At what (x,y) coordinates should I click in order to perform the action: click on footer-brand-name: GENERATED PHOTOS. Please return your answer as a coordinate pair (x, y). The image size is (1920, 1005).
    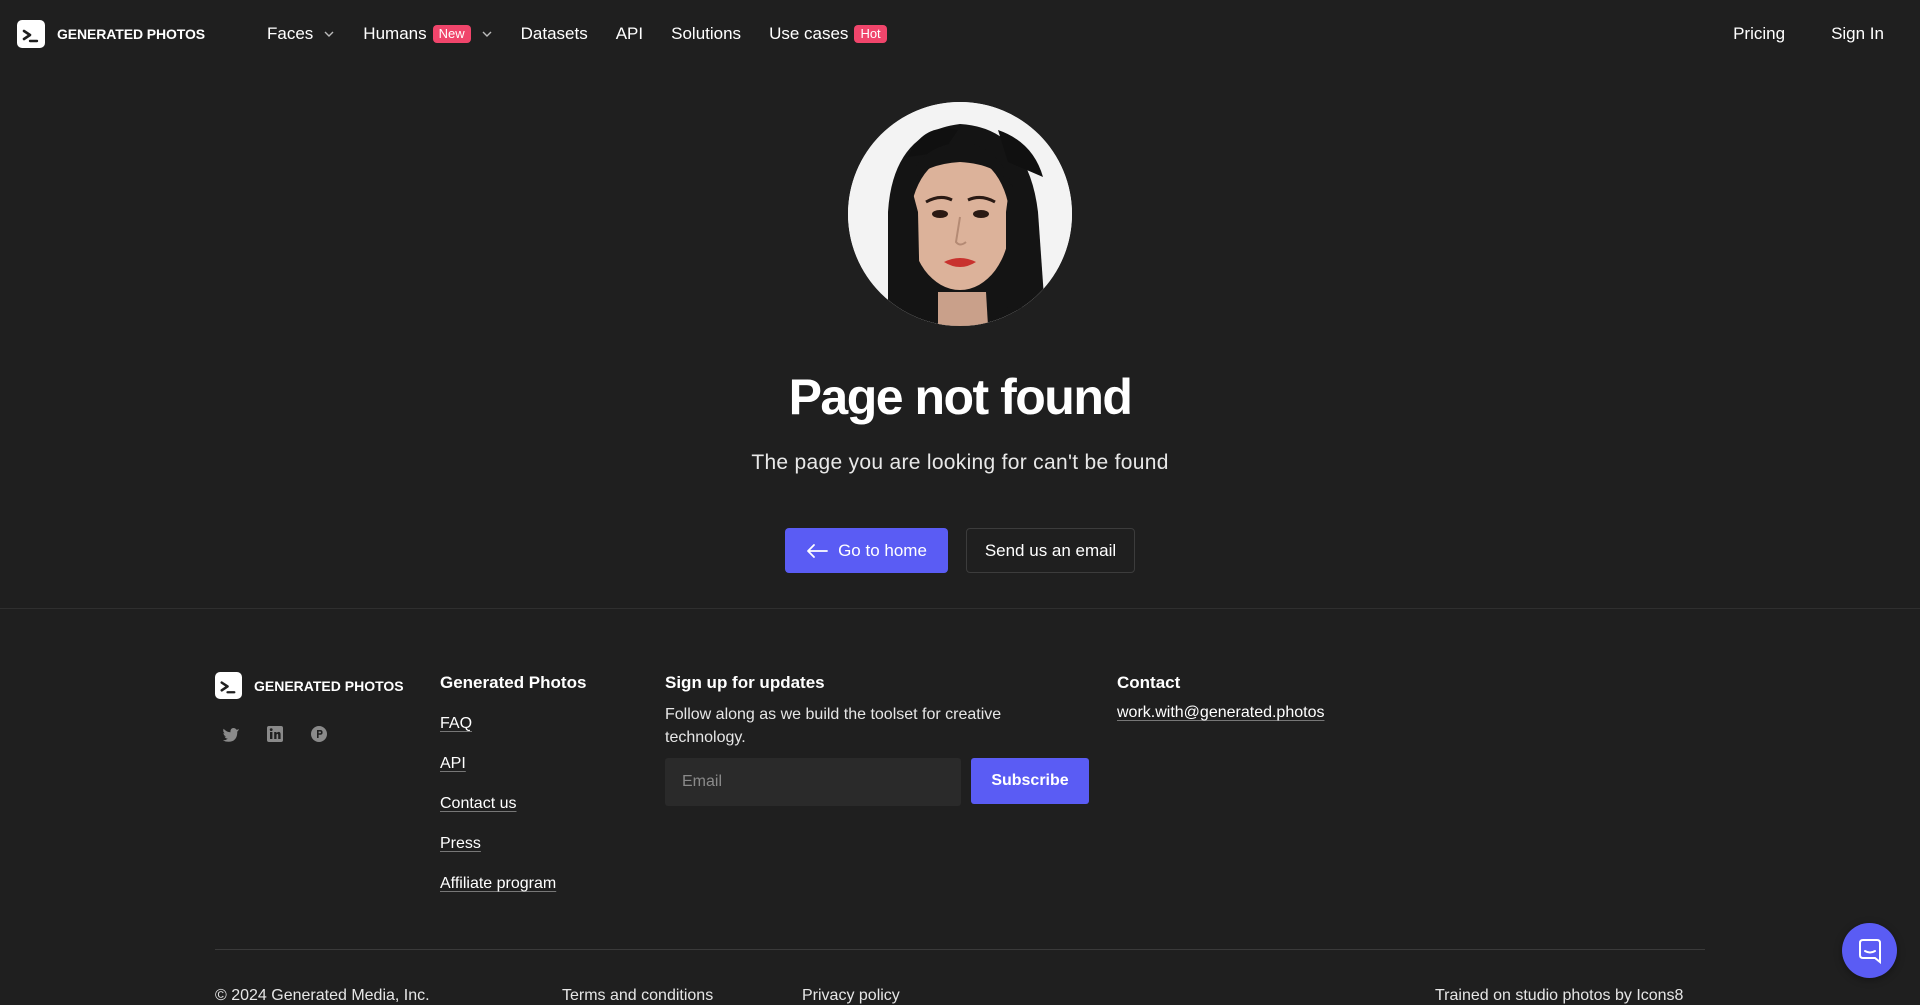
    Looking at the image, I should click on (329, 685).